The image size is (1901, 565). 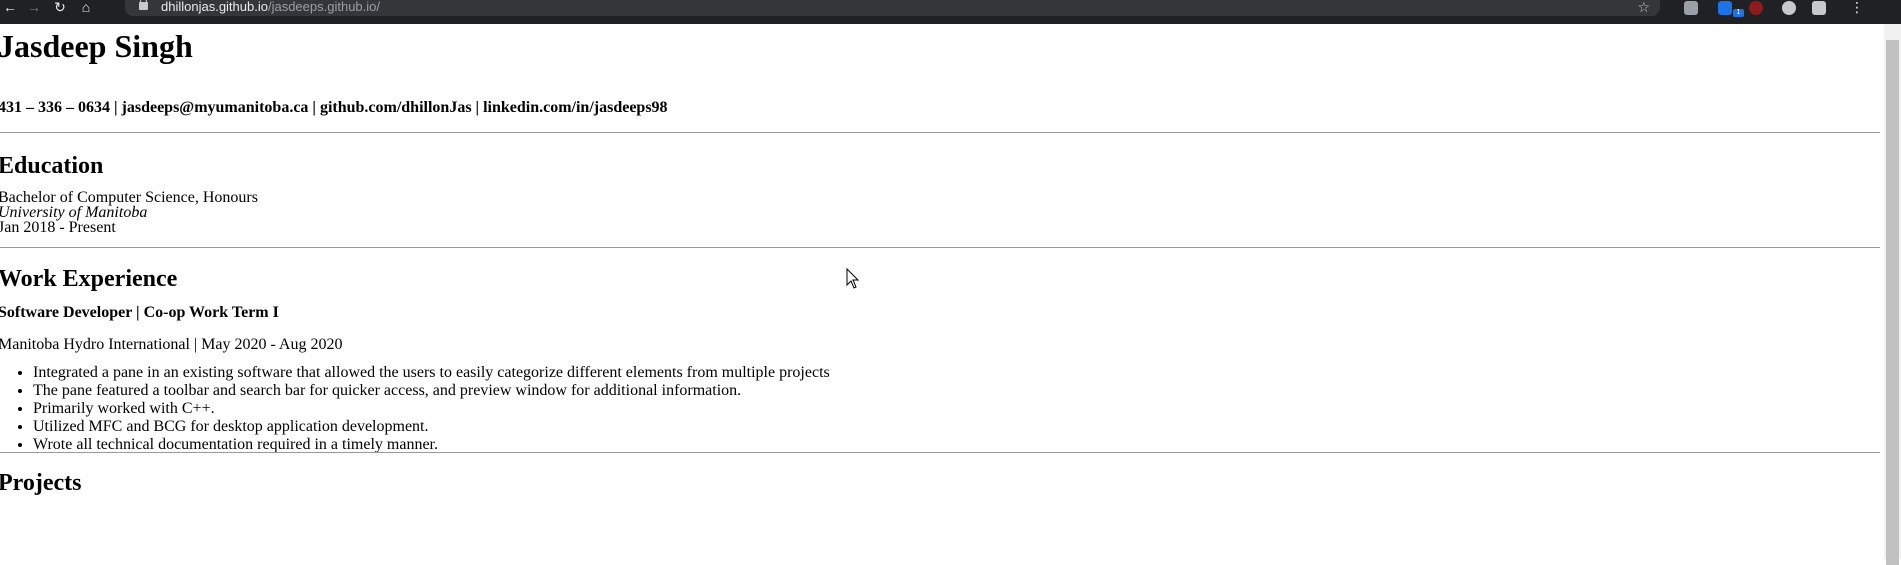 I want to click on reload-icon: ↻, so click(x=60, y=8).